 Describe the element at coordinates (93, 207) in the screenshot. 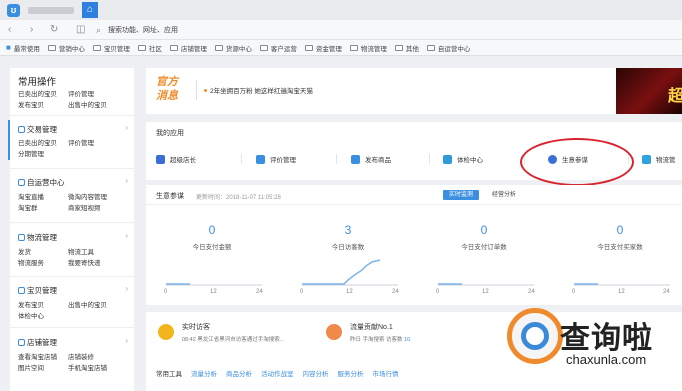

I see `sidebar-link-short-video: 商家短视频` at that location.